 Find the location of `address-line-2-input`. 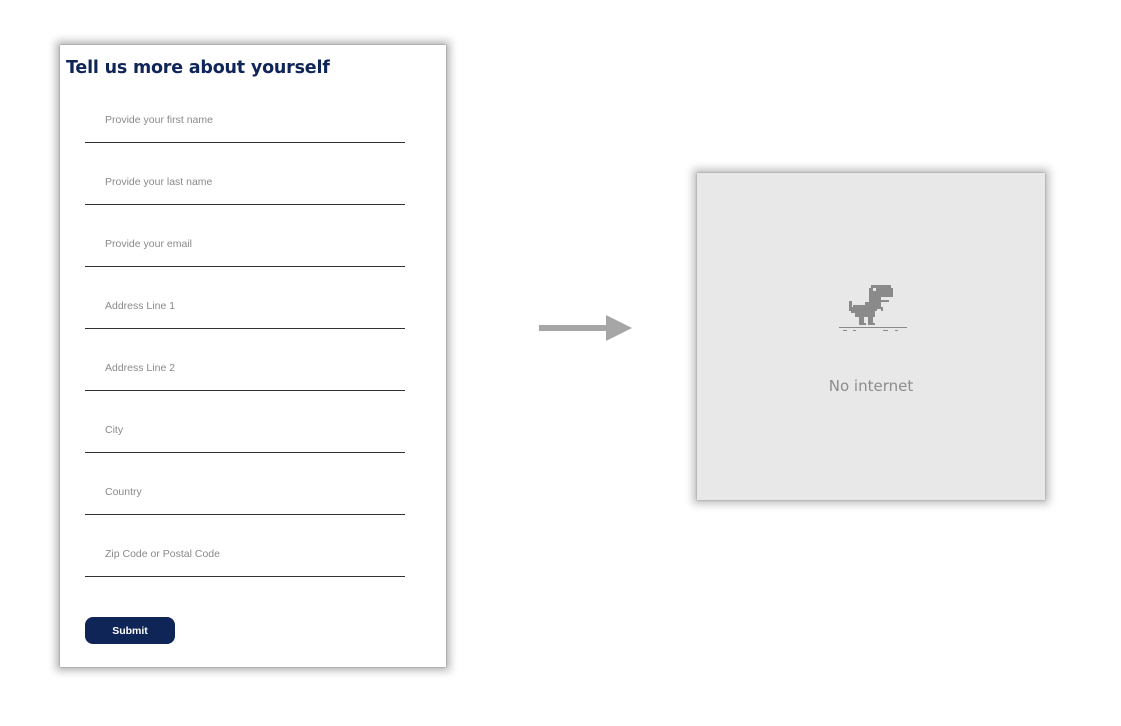

address-line-2-input is located at coordinates (245, 368).